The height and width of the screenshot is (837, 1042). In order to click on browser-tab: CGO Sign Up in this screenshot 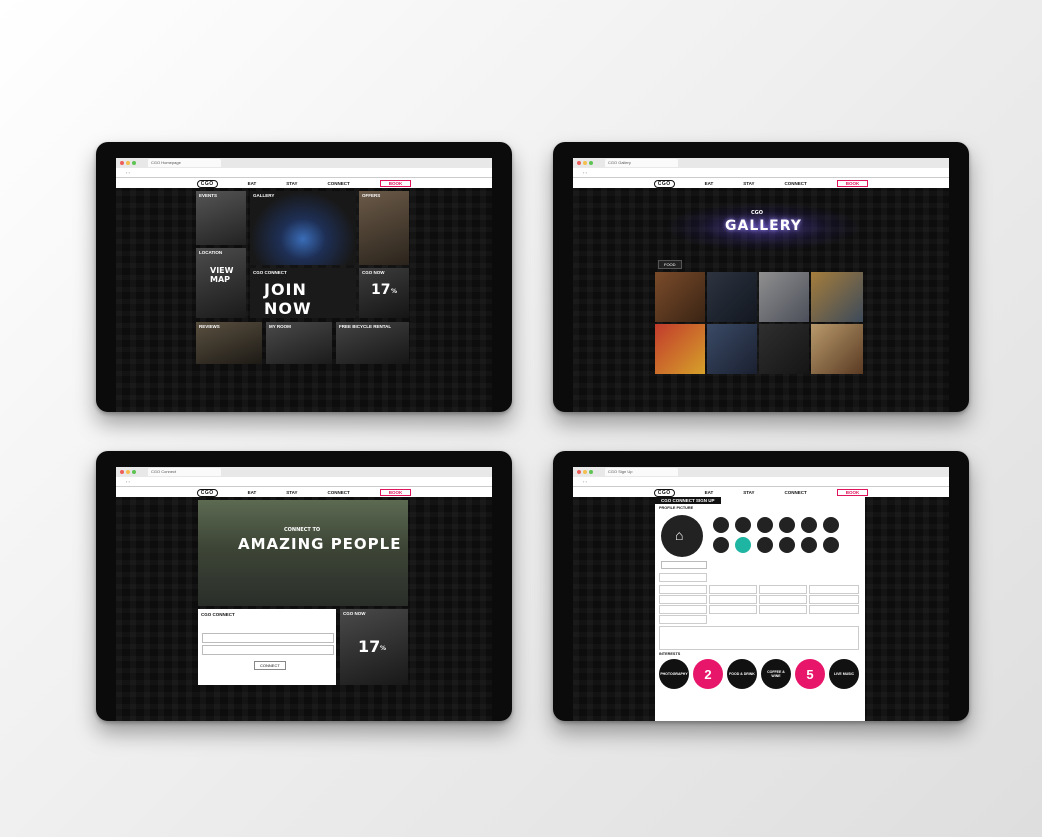, I will do `click(641, 472)`.